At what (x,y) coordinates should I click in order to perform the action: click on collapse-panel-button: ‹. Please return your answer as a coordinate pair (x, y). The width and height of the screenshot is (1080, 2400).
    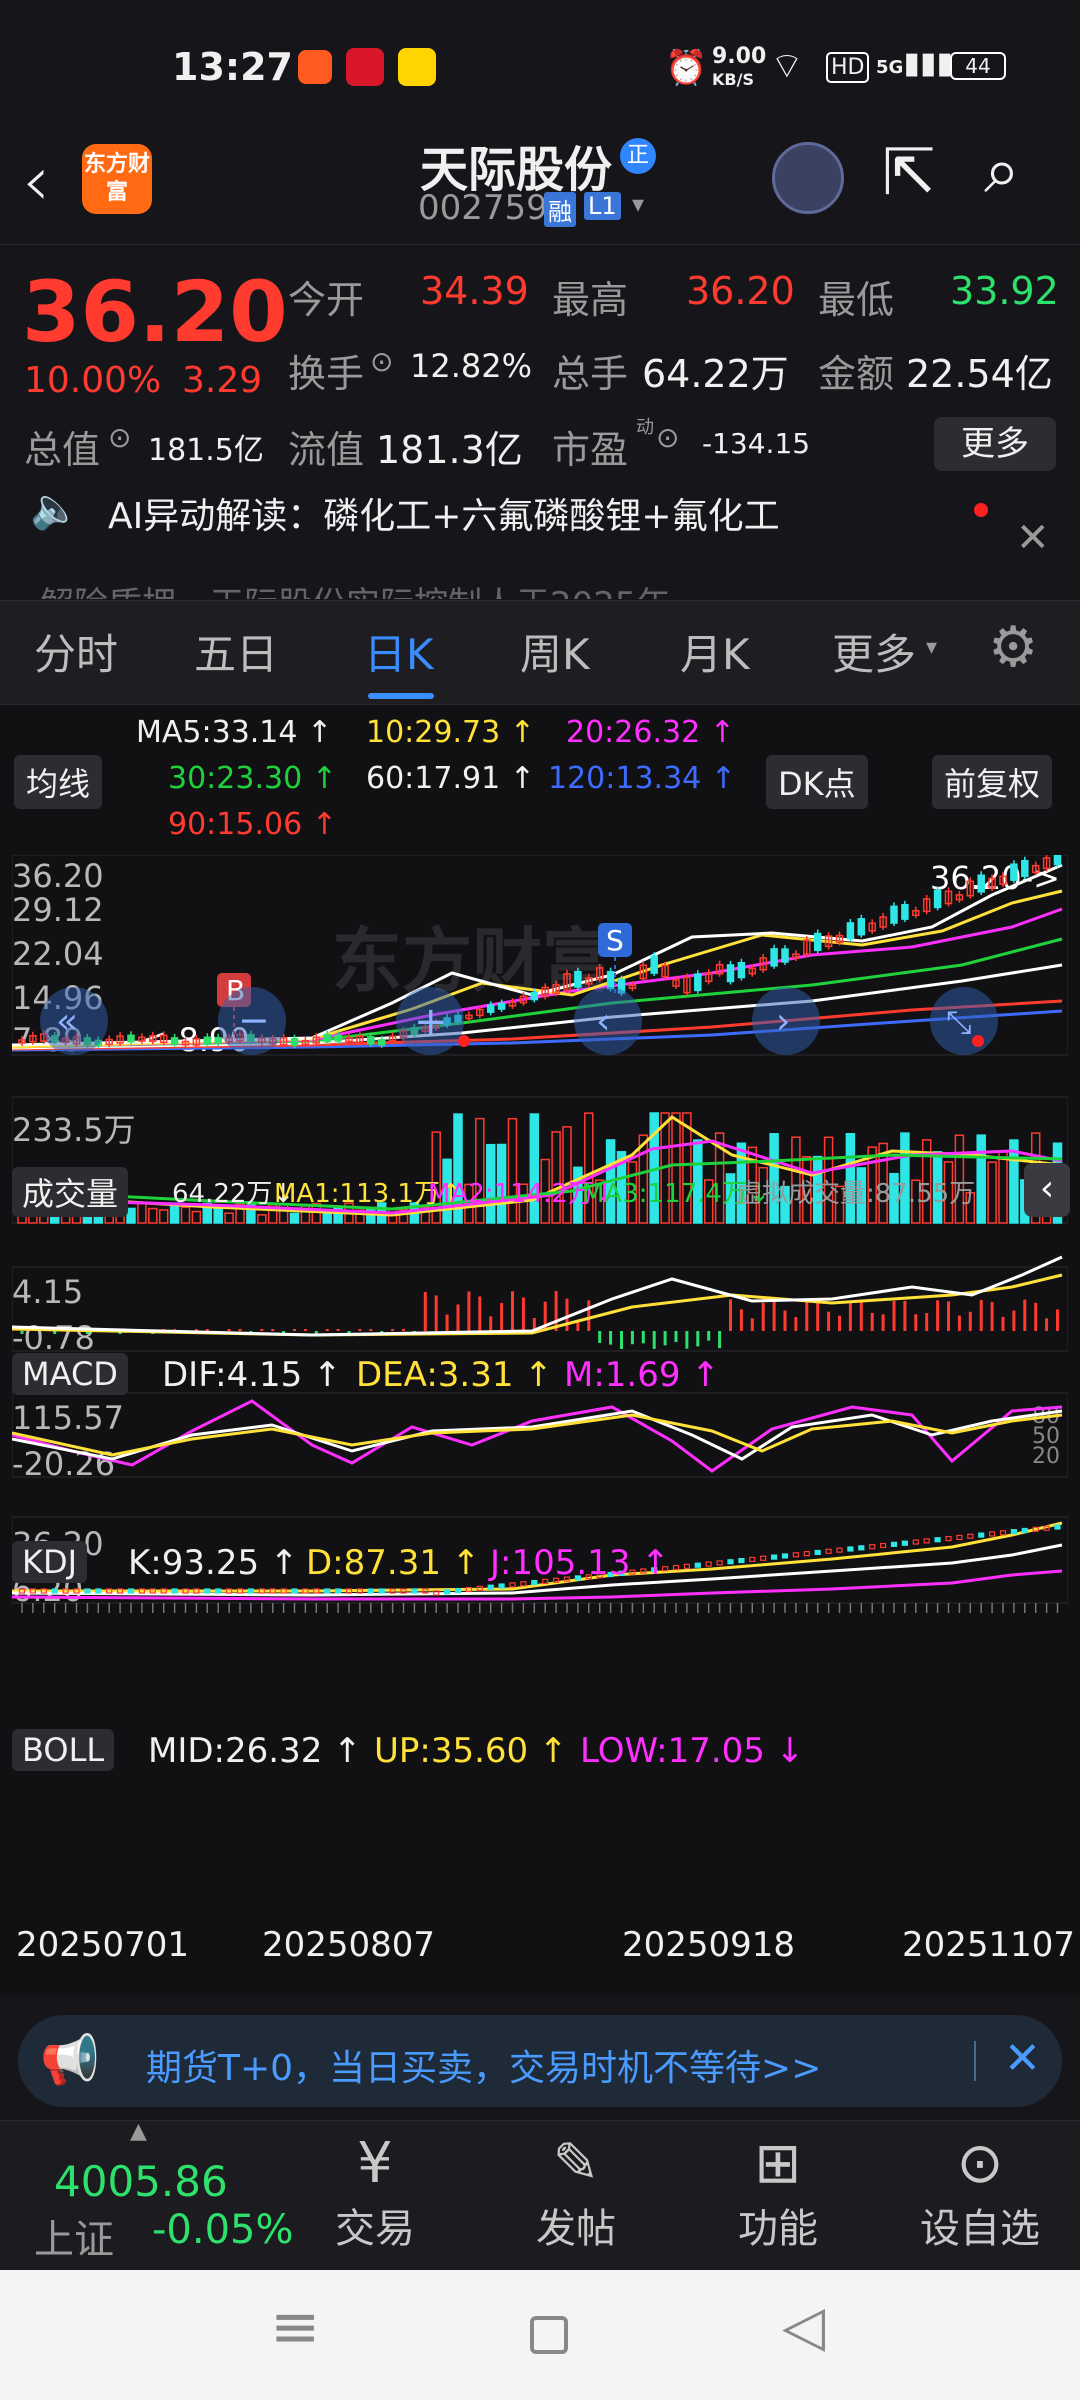
    Looking at the image, I should click on (1047, 1190).